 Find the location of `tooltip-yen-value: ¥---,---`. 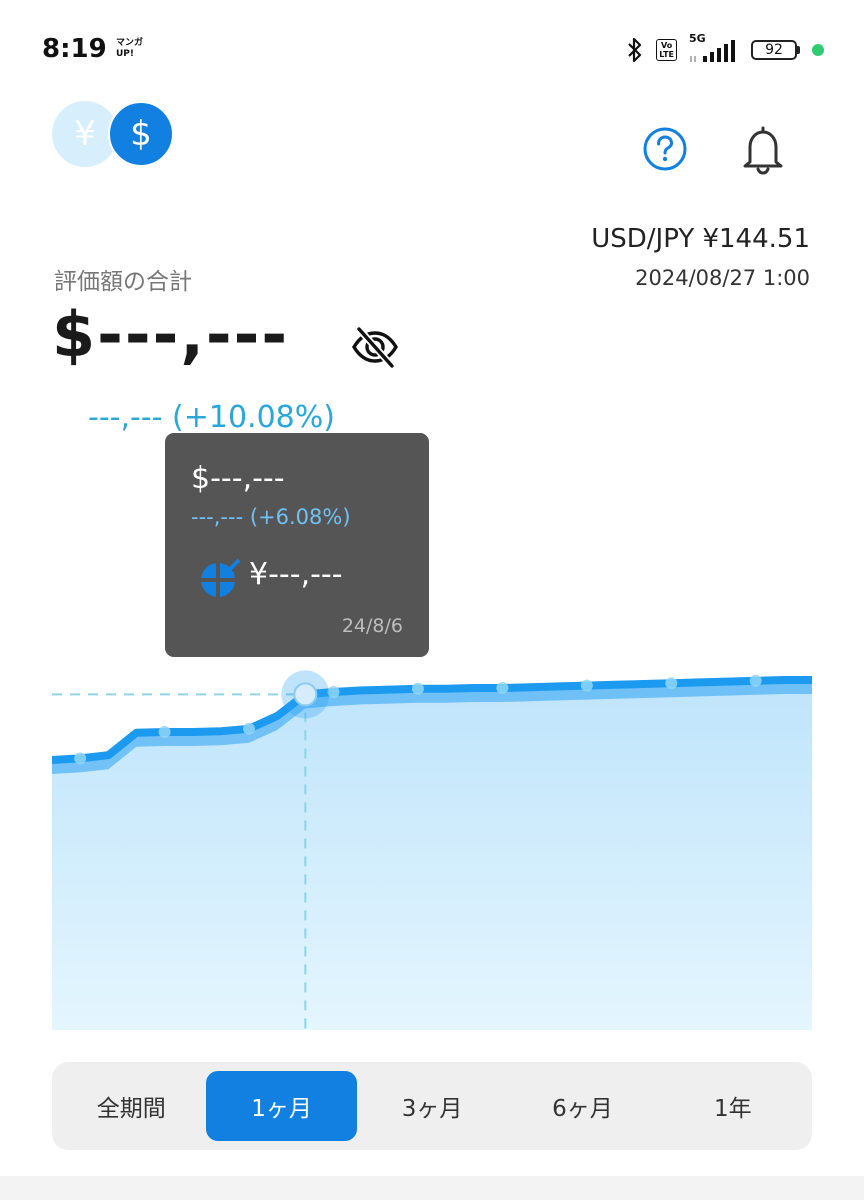

tooltip-yen-value: ¥---,--- is located at coordinates (296, 574).